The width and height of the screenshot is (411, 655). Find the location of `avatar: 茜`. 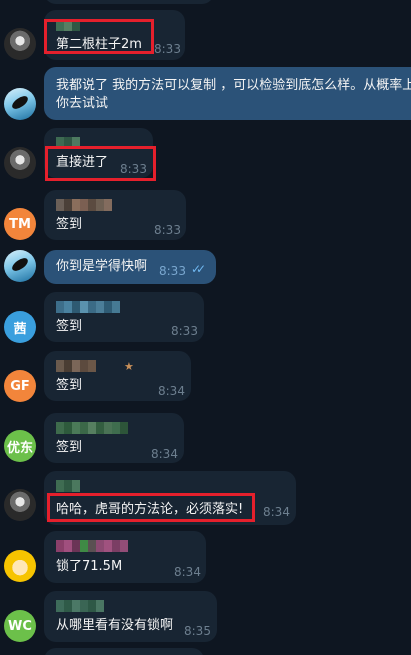

avatar: 茜 is located at coordinates (20, 327).